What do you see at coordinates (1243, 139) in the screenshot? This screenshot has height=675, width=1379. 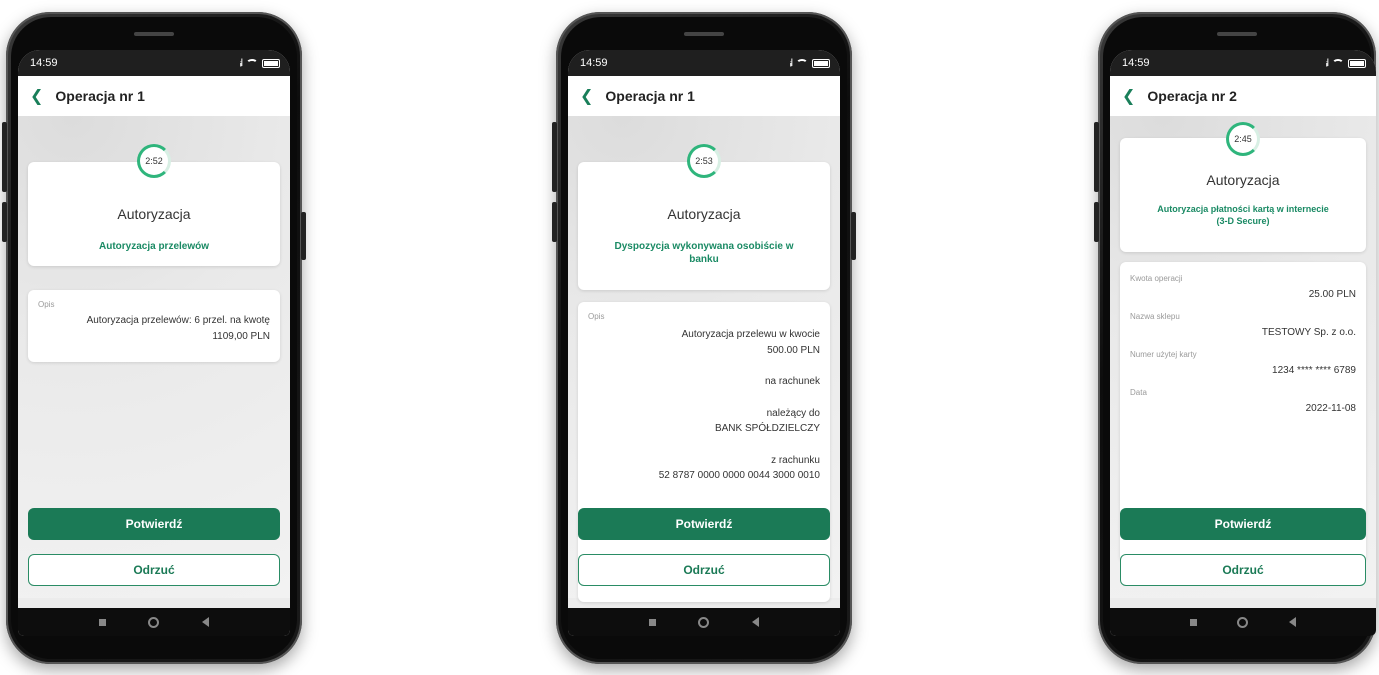 I see `countdown-timer: 2:45` at bounding box center [1243, 139].